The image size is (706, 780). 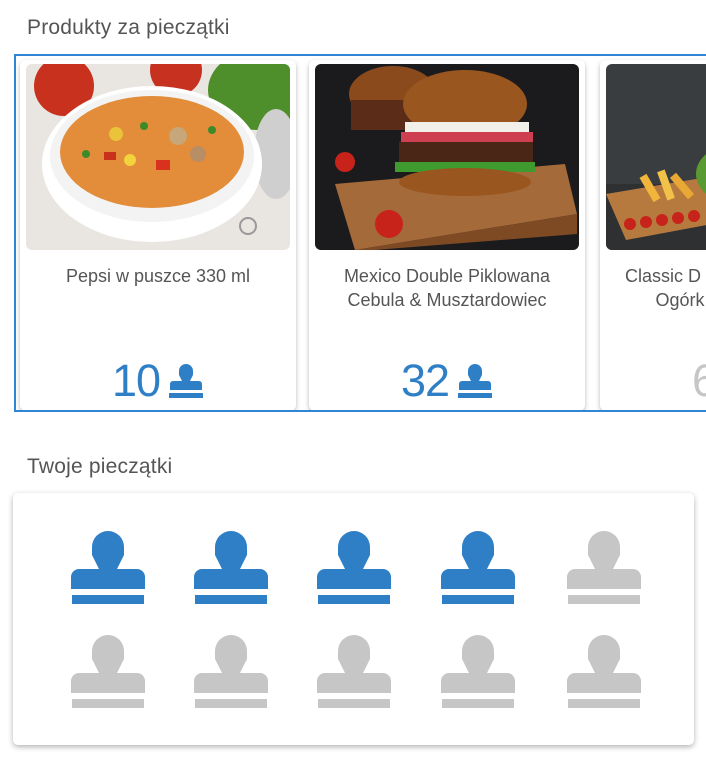 I want to click on product-image-soup, so click(x=158, y=157).